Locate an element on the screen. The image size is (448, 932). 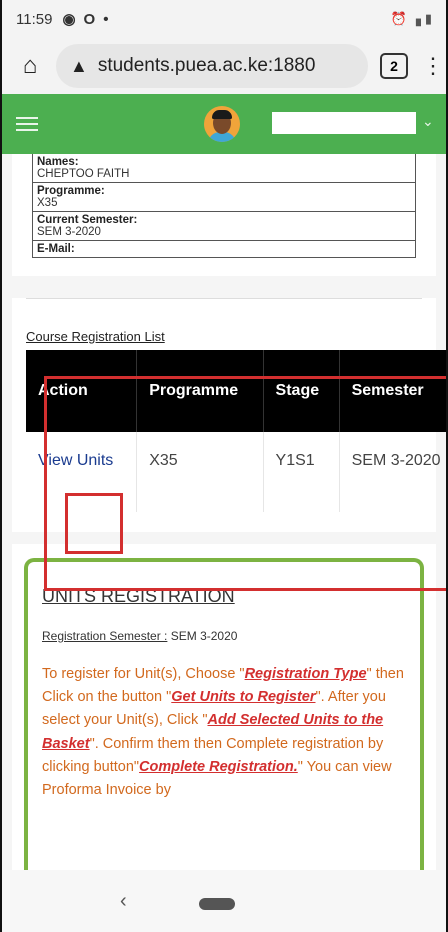
url-field: ▲ students.puea.ac.ke:1880 is located at coordinates (212, 66).